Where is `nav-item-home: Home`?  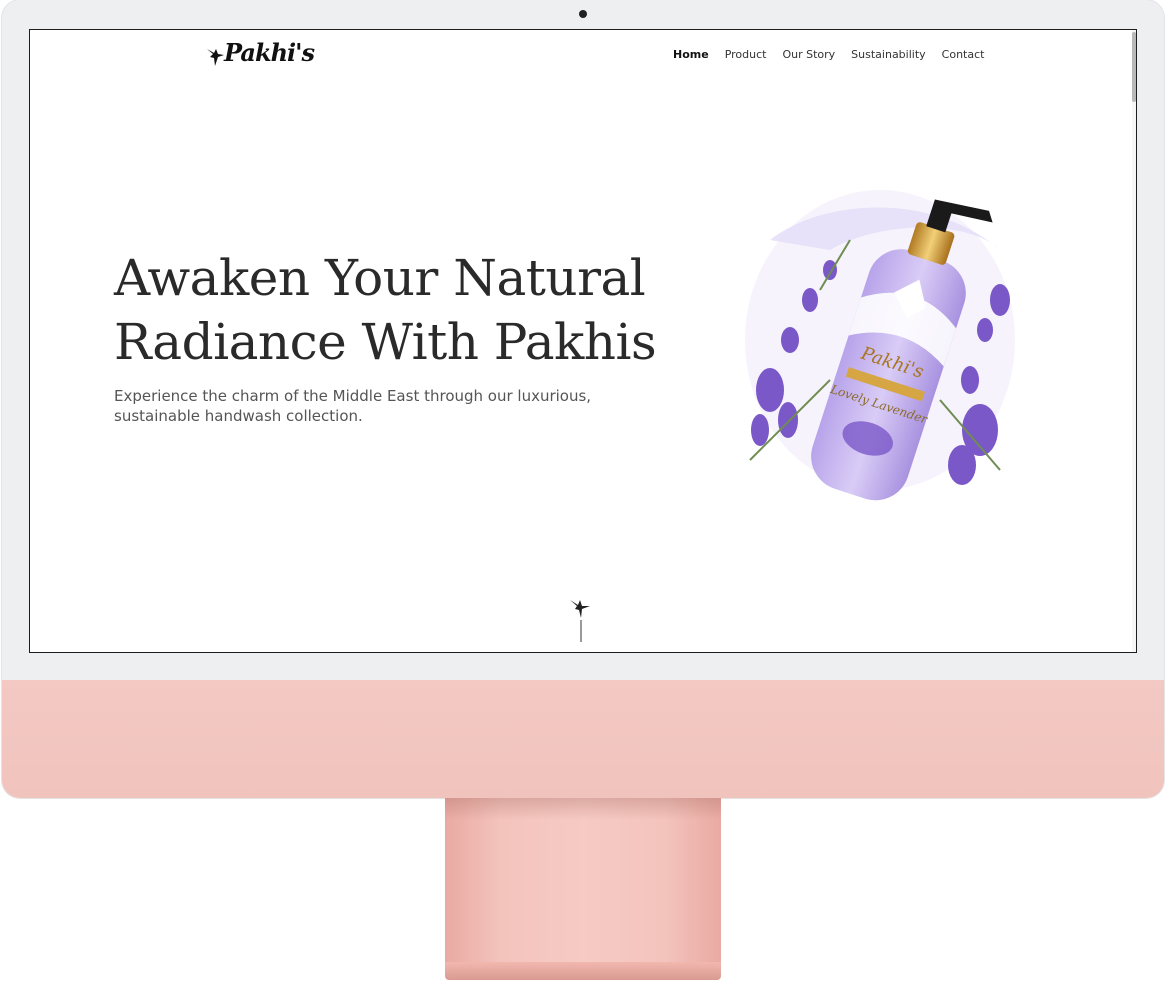 nav-item-home: Home is located at coordinates (691, 54).